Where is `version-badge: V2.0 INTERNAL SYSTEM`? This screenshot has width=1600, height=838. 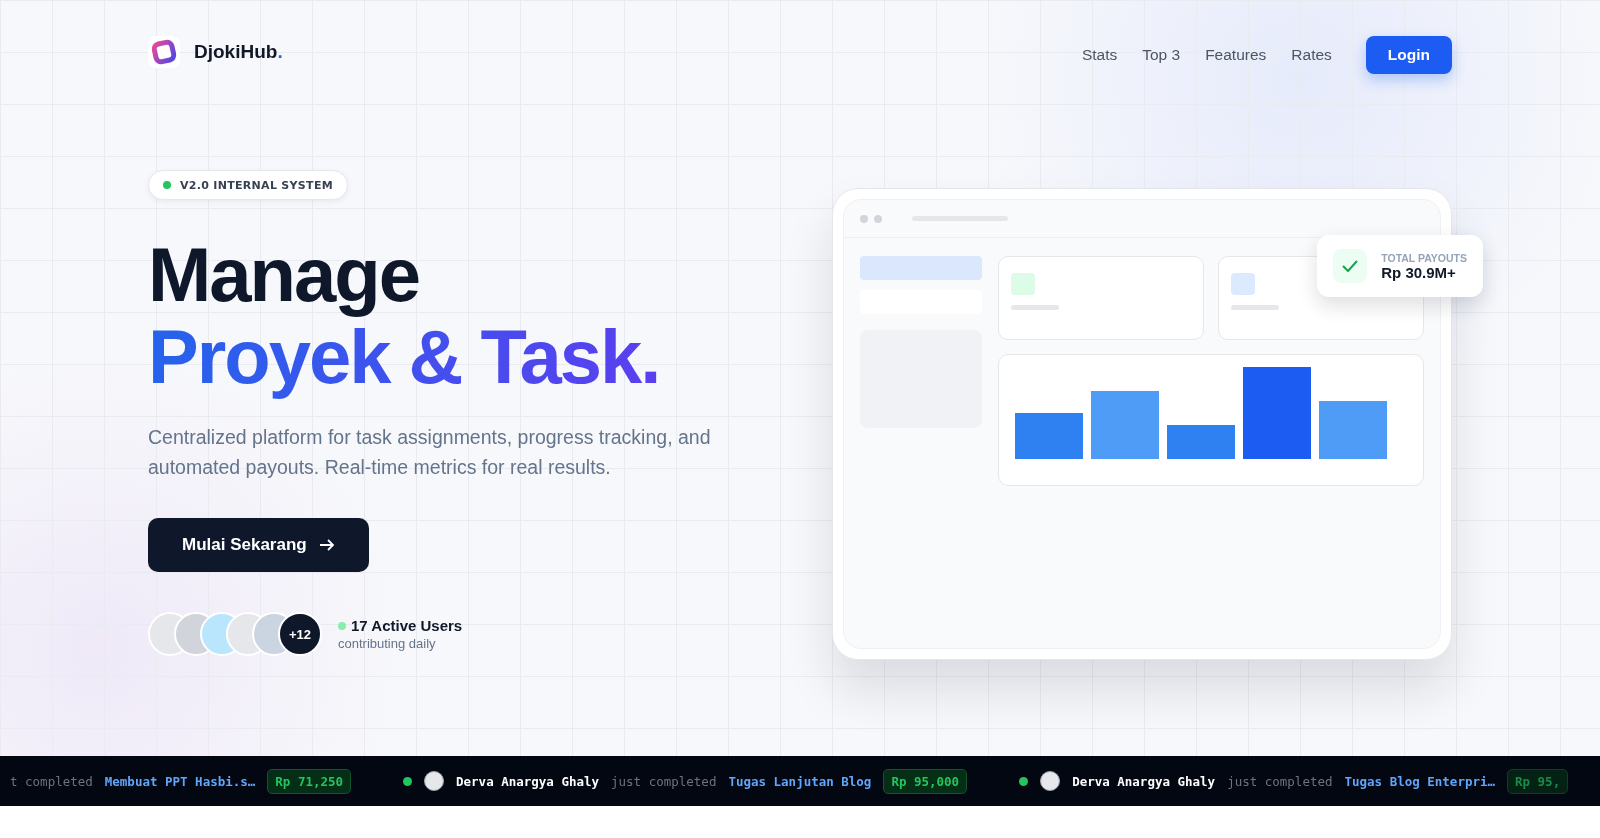 version-badge: V2.0 INTERNAL SYSTEM is located at coordinates (248, 185).